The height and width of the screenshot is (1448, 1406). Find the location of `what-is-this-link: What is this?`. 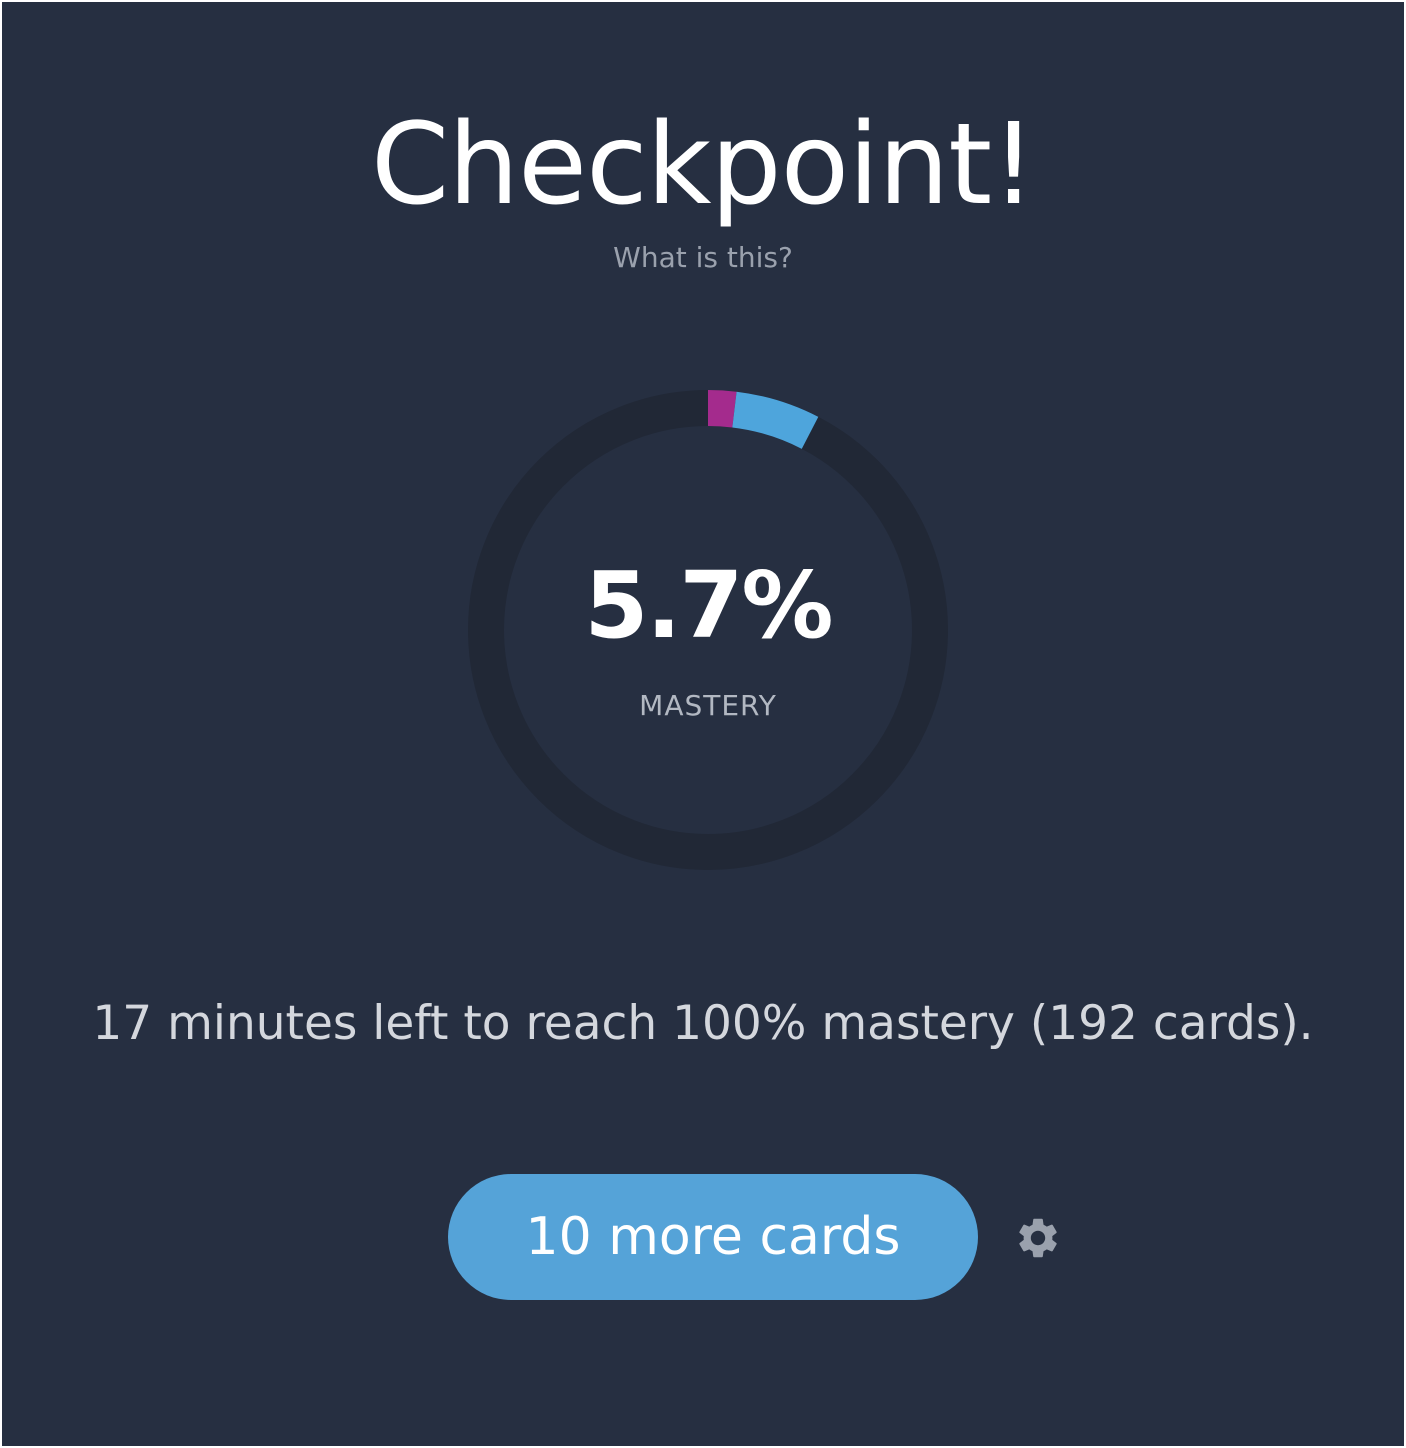

what-is-this-link: What is this? is located at coordinates (703, 258).